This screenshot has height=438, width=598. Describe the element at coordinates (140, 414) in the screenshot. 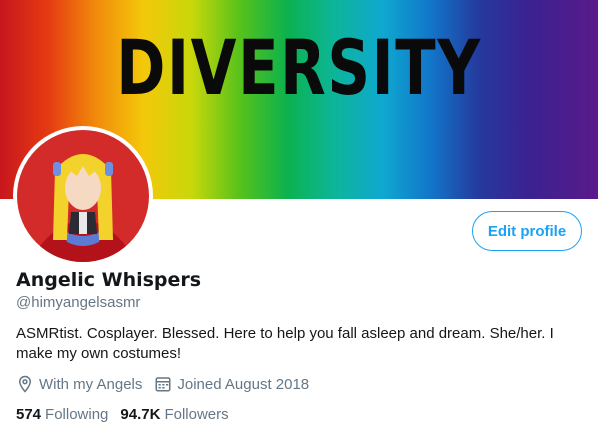

I see `followers-count: 94.7K` at that location.